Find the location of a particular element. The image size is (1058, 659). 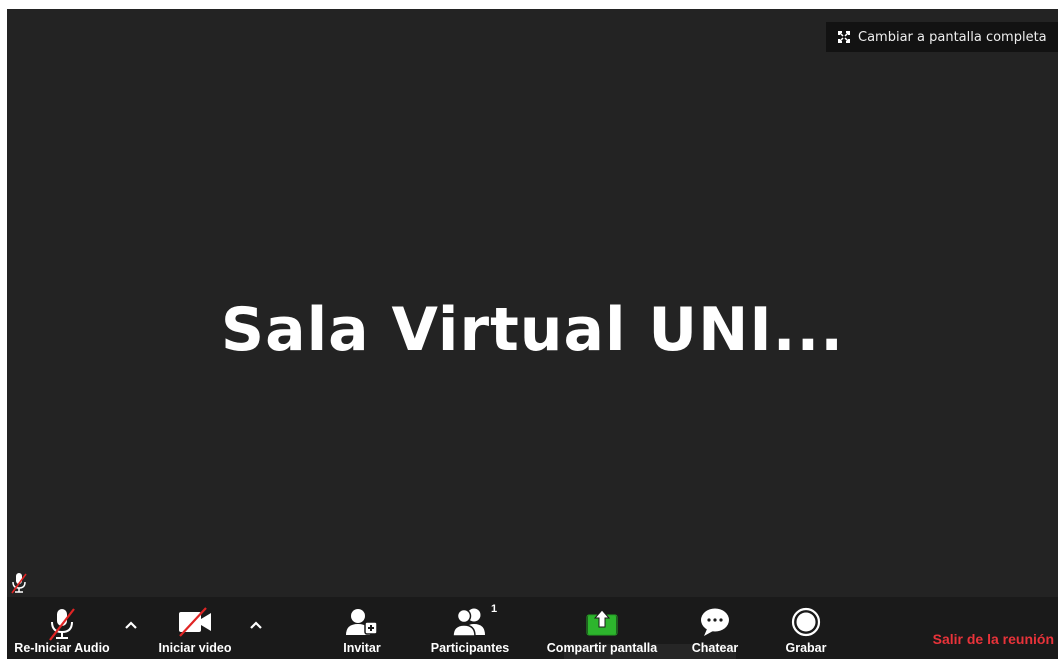

share-screen-icon is located at coordinates (602, 622).